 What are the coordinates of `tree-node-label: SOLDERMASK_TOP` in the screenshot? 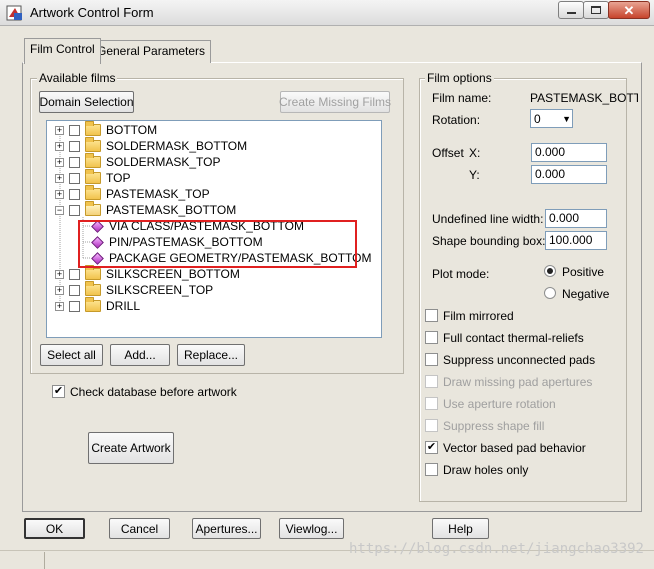 It's located at (163, 162).